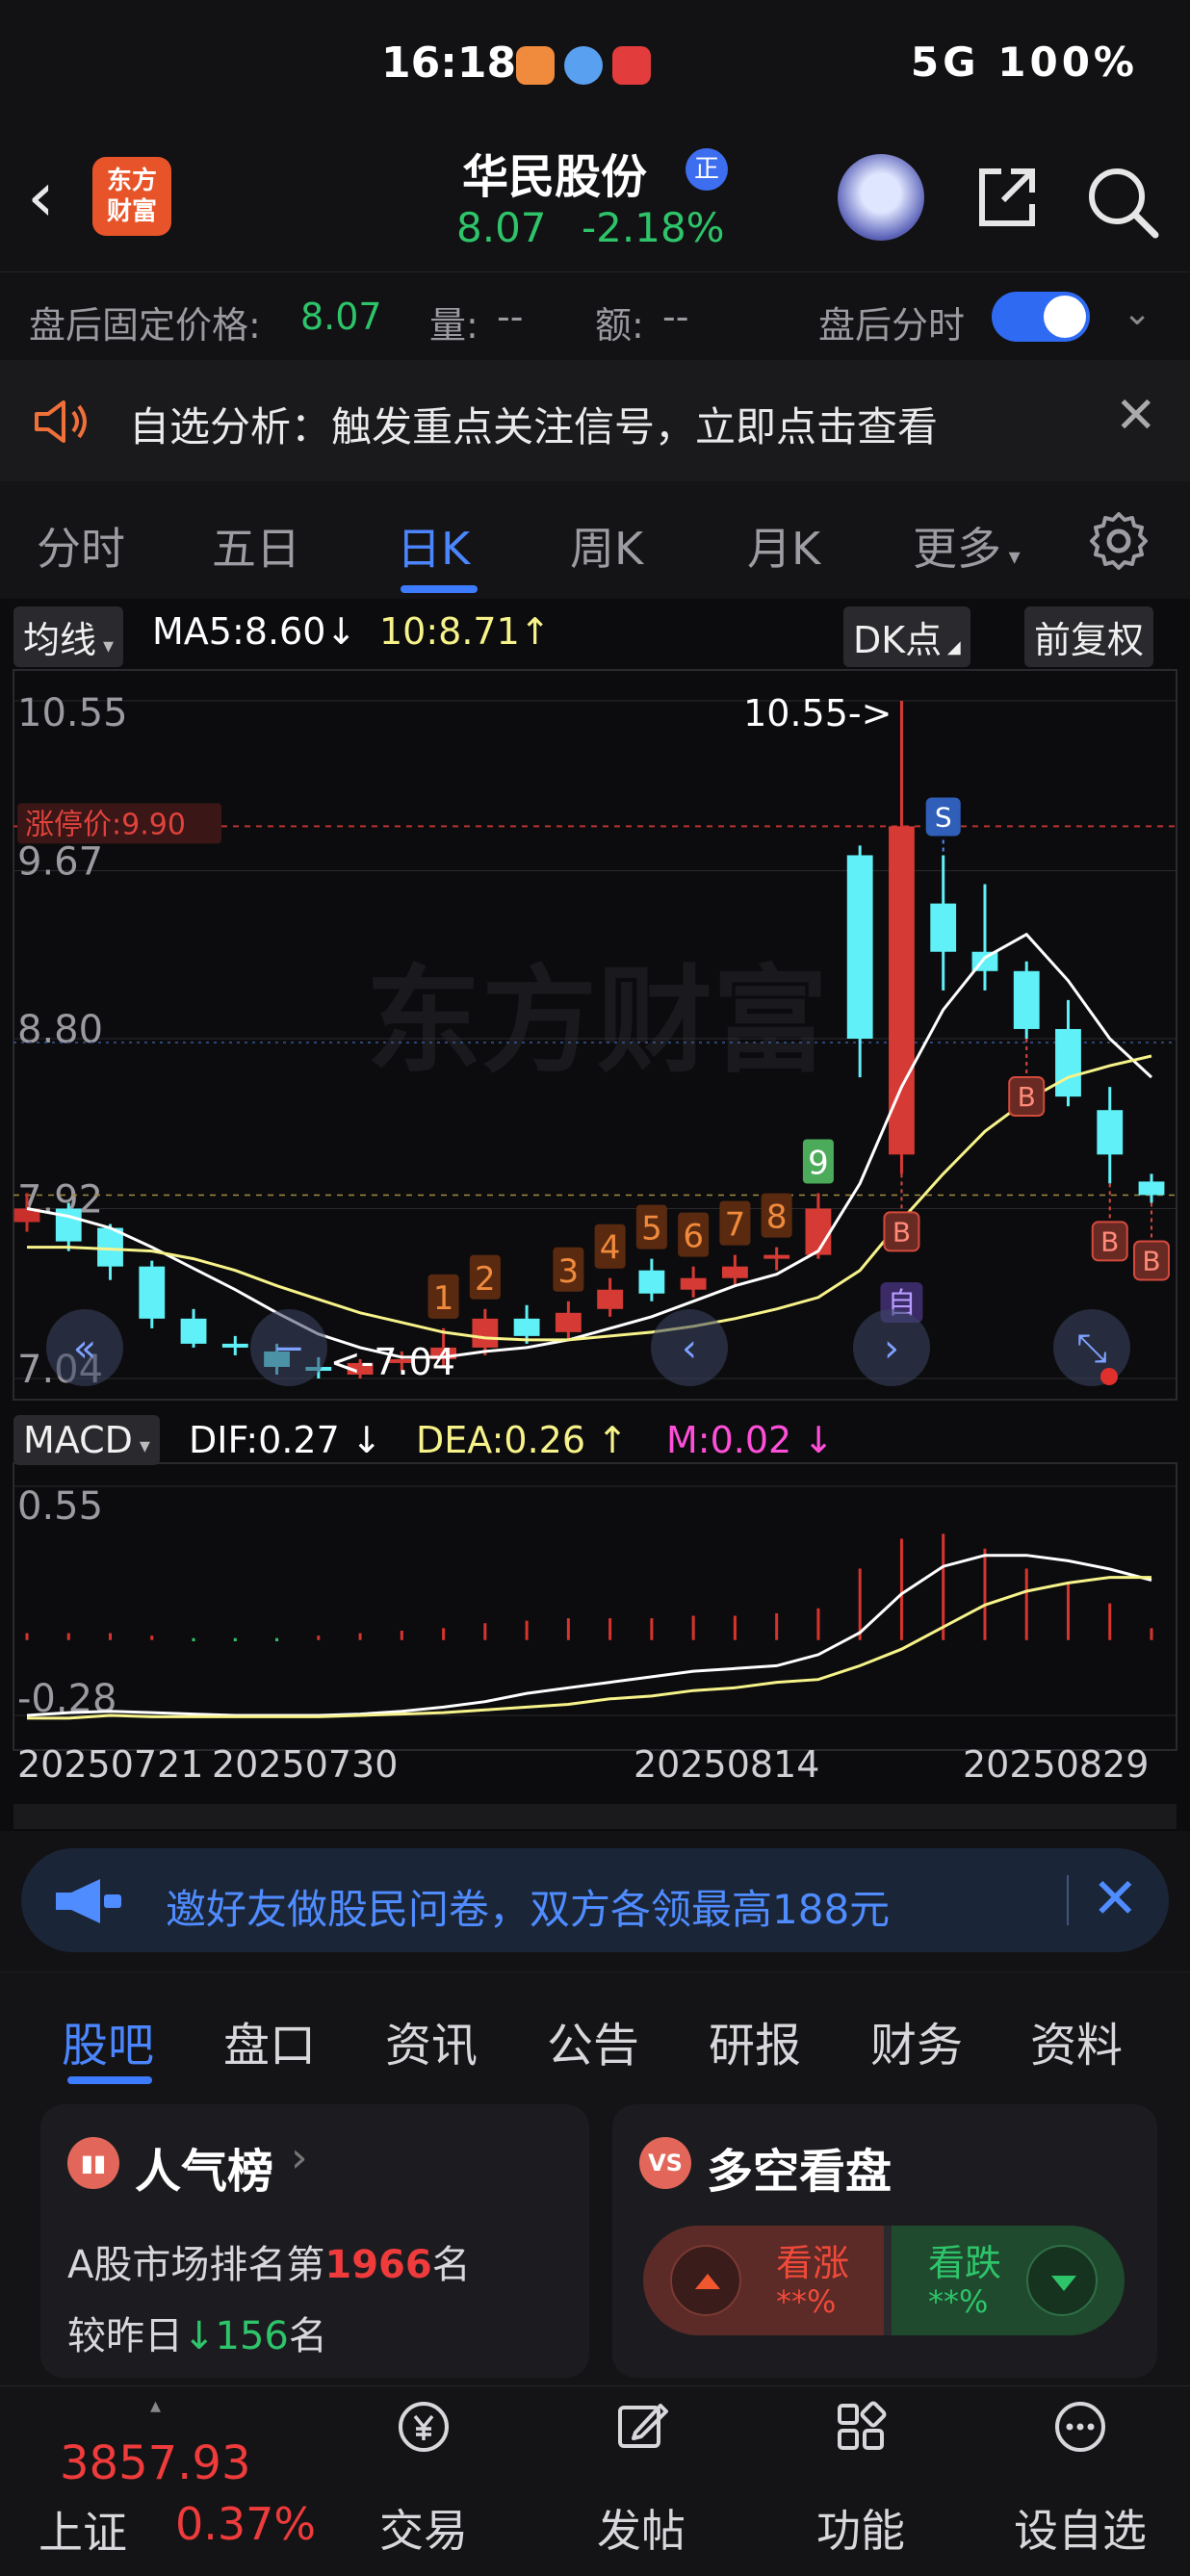 The height and width of the screenshot is (2576, 1190). Describe the element at coordinates (1041, 317) in the screenshot. I see `post-market-toggle` at that location.